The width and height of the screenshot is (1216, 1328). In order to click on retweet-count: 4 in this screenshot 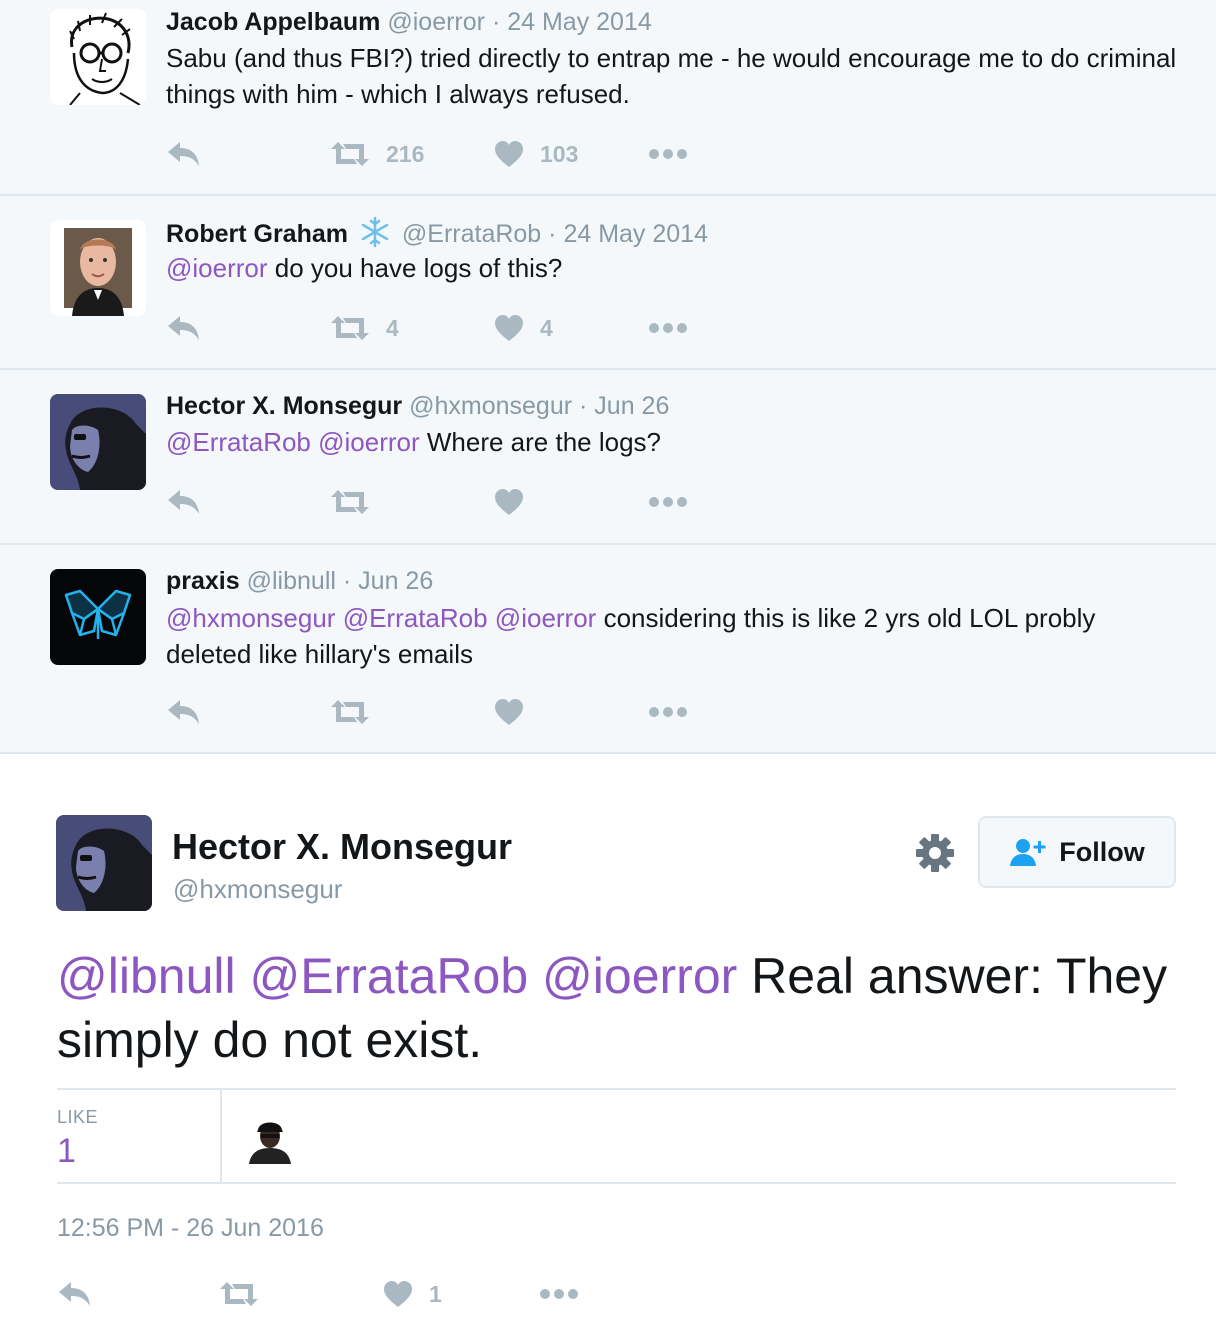, I will do `click(392, 327)`.